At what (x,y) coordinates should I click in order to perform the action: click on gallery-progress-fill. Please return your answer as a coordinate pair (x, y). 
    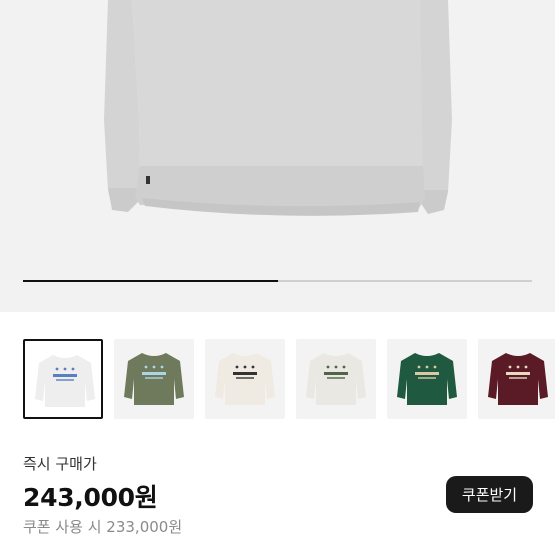
    Looking at the image, I should click on (150, 281).